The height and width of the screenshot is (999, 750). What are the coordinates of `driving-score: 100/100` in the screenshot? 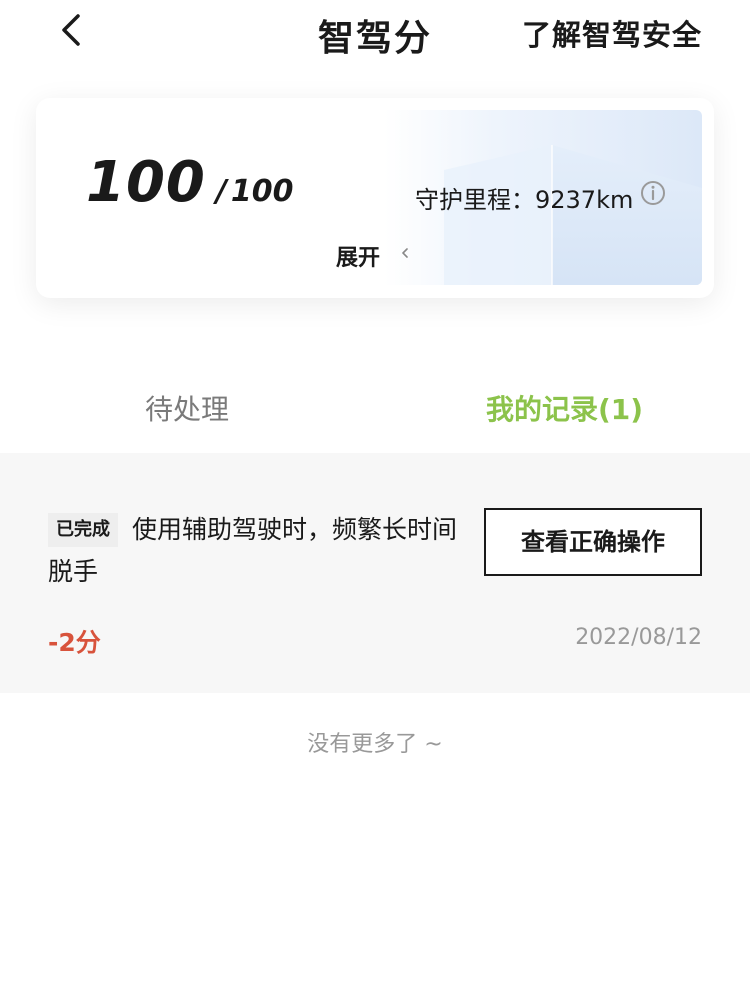 It's located at (190, 182).